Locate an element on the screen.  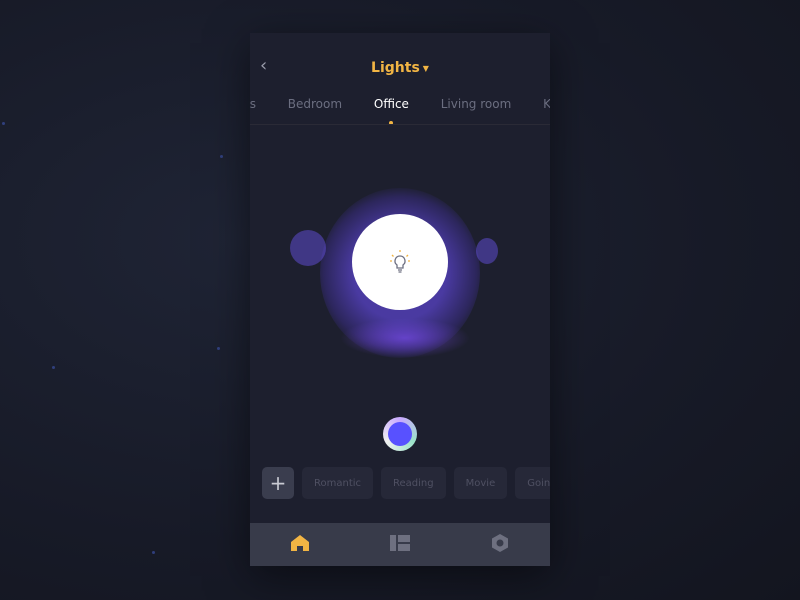
nav-settings is located at coordinates (500, 545).